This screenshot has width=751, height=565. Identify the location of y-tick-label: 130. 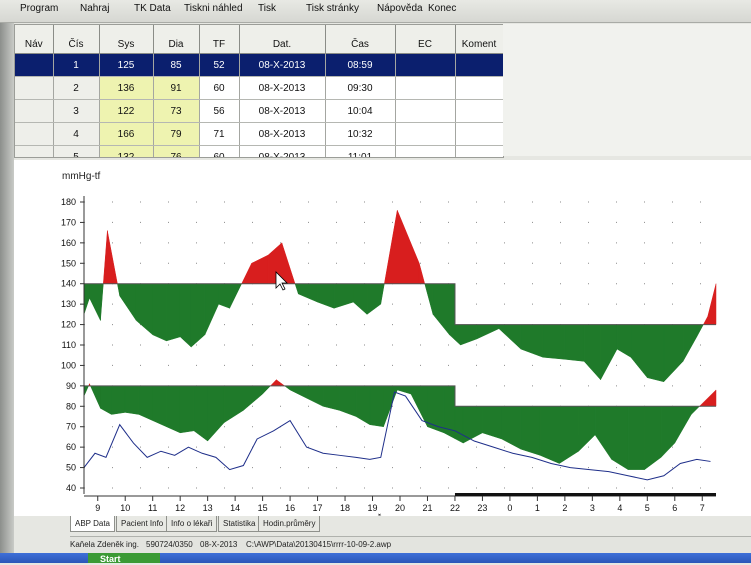
(68, 304).